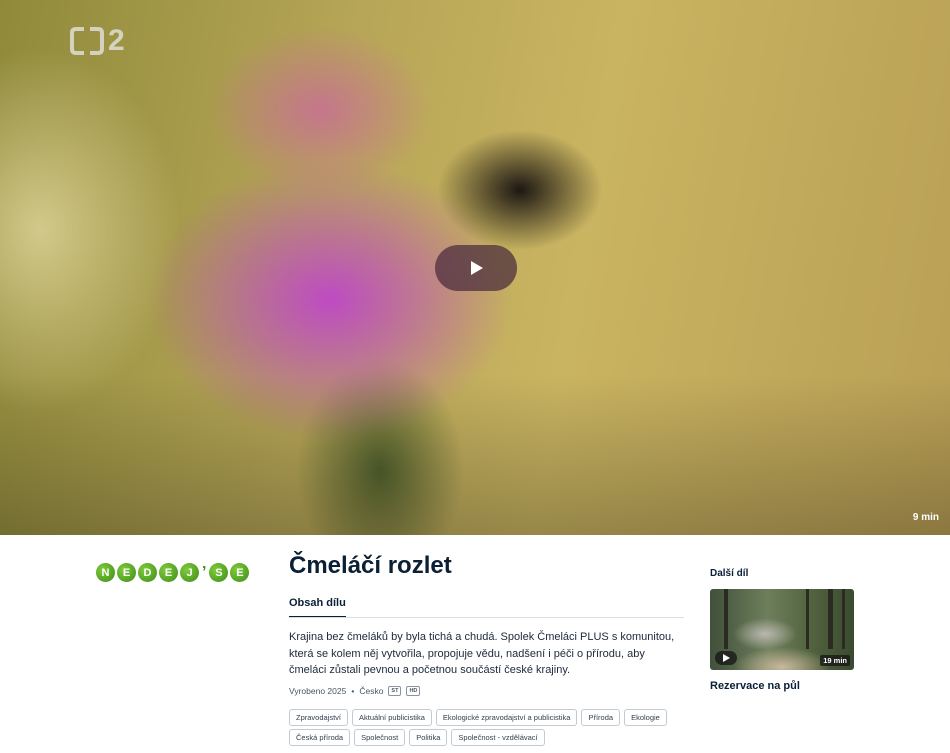 The image size is (950, 753). What do you see at coordinates (395, 691) in the screenshot?
I see `subtitles-badge: ST` at bounding box center [395, 691].